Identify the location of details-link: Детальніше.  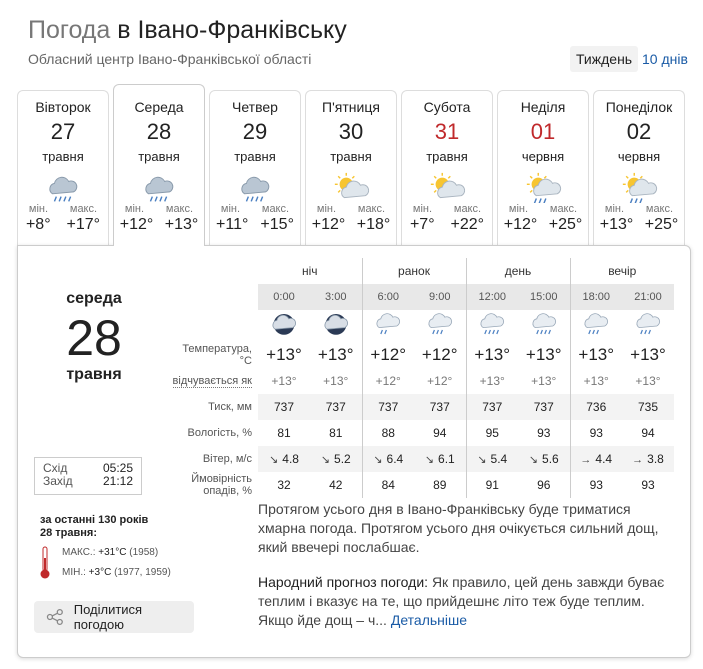
(429, 620).